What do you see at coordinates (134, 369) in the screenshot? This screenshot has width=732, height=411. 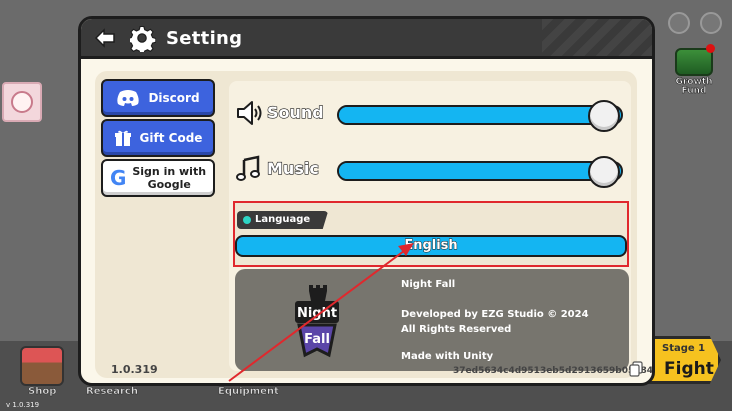 I see `app-version: 1.0.319` at bounding box center [134, 369].